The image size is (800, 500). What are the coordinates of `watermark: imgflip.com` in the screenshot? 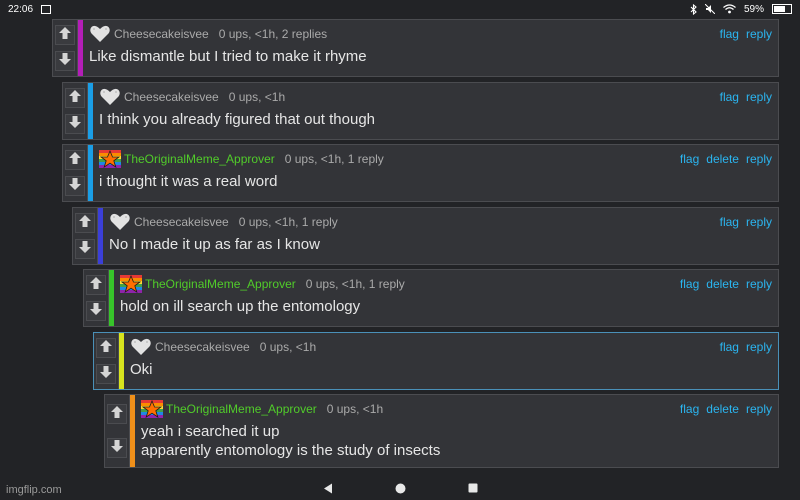 It's located at (34, 490).